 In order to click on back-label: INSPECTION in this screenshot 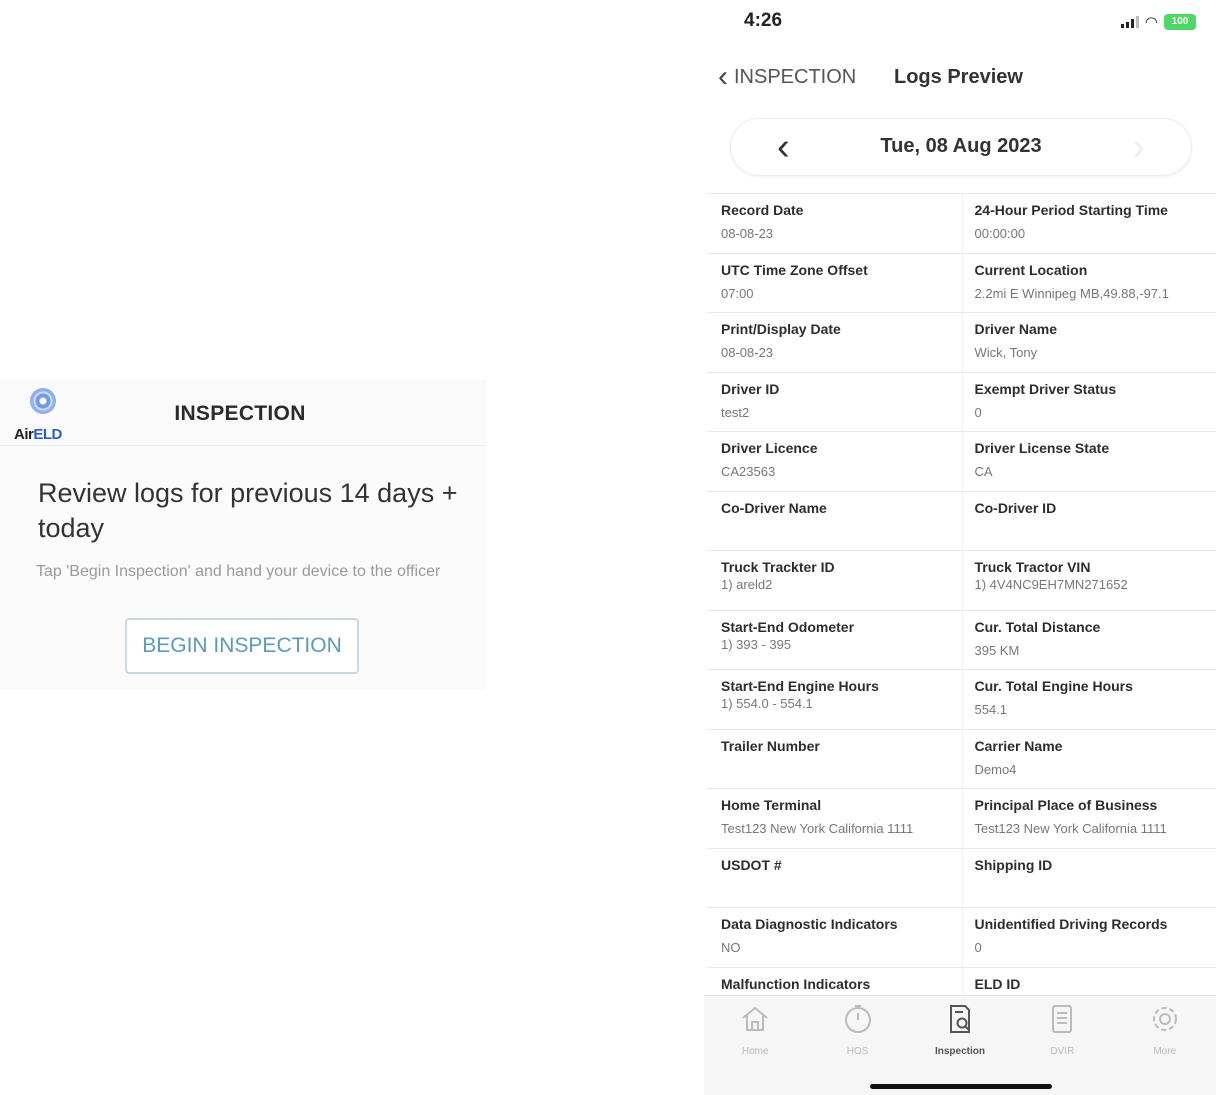, I will do `click(795, 76)`.